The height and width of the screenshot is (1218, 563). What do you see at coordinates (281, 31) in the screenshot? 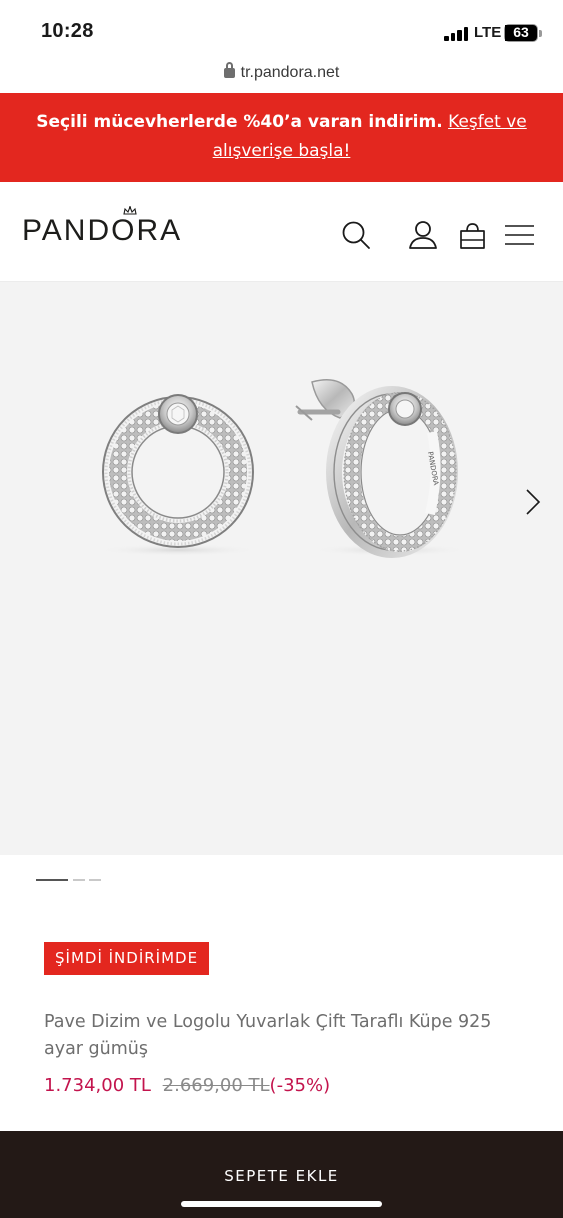
I see `status-bar: 10:28 LTE 63` at bounding box center [281, 31].